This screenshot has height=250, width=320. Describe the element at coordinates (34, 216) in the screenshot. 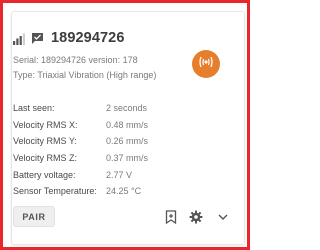

I see `pair-button: PAIR` at that location.